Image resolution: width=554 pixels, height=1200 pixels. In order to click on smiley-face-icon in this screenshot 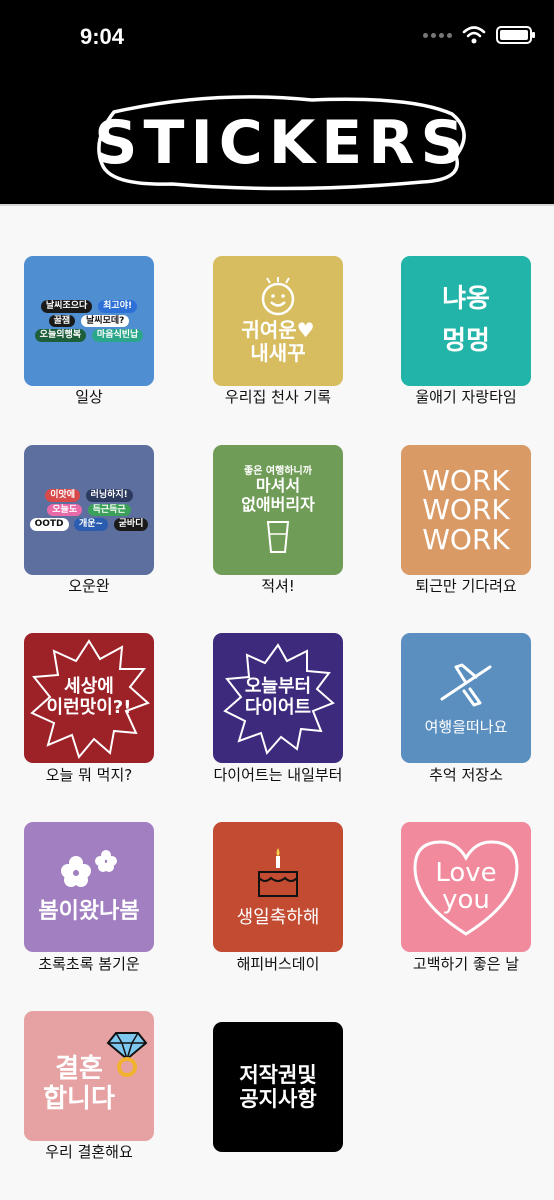, I will do `click(278, 296)`.